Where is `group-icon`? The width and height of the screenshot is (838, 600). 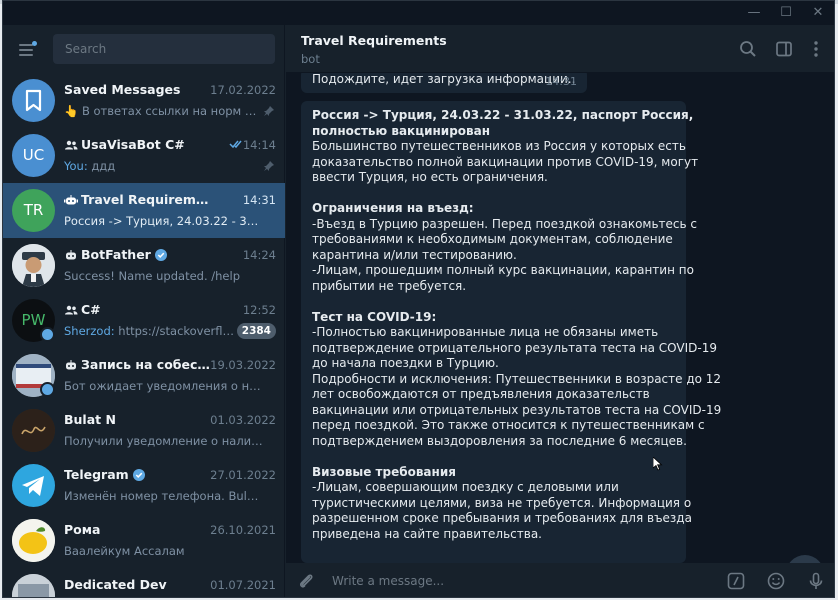
group-icon is located at coordinates (71, 145).